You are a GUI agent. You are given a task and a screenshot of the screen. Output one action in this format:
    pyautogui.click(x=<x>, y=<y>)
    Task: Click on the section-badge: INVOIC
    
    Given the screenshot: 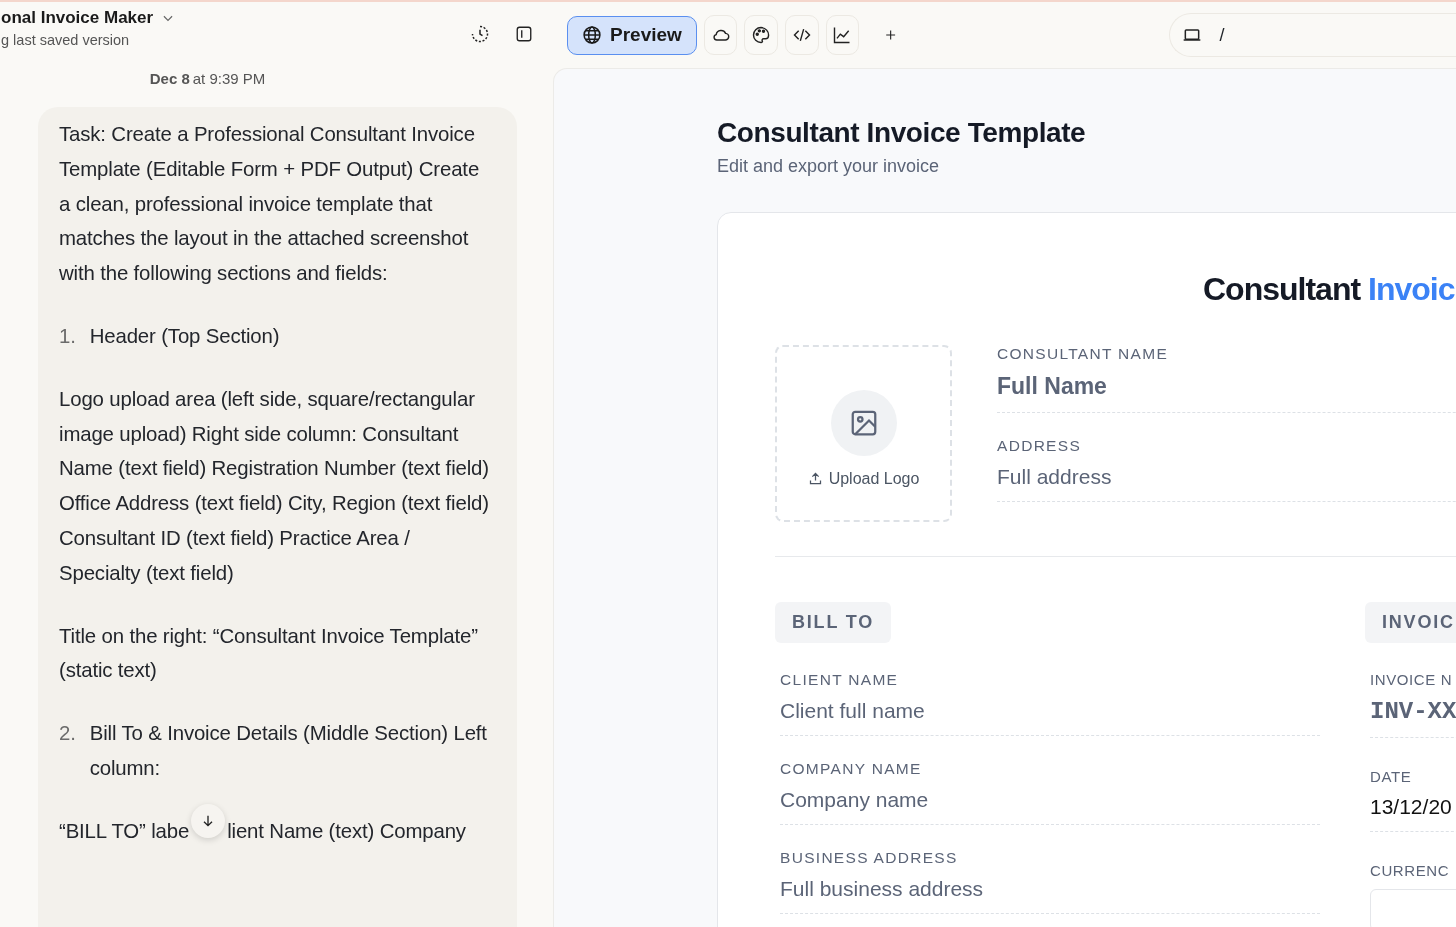 What is the action you would take?
    pyautogui.click(x=1410, y=622)
    